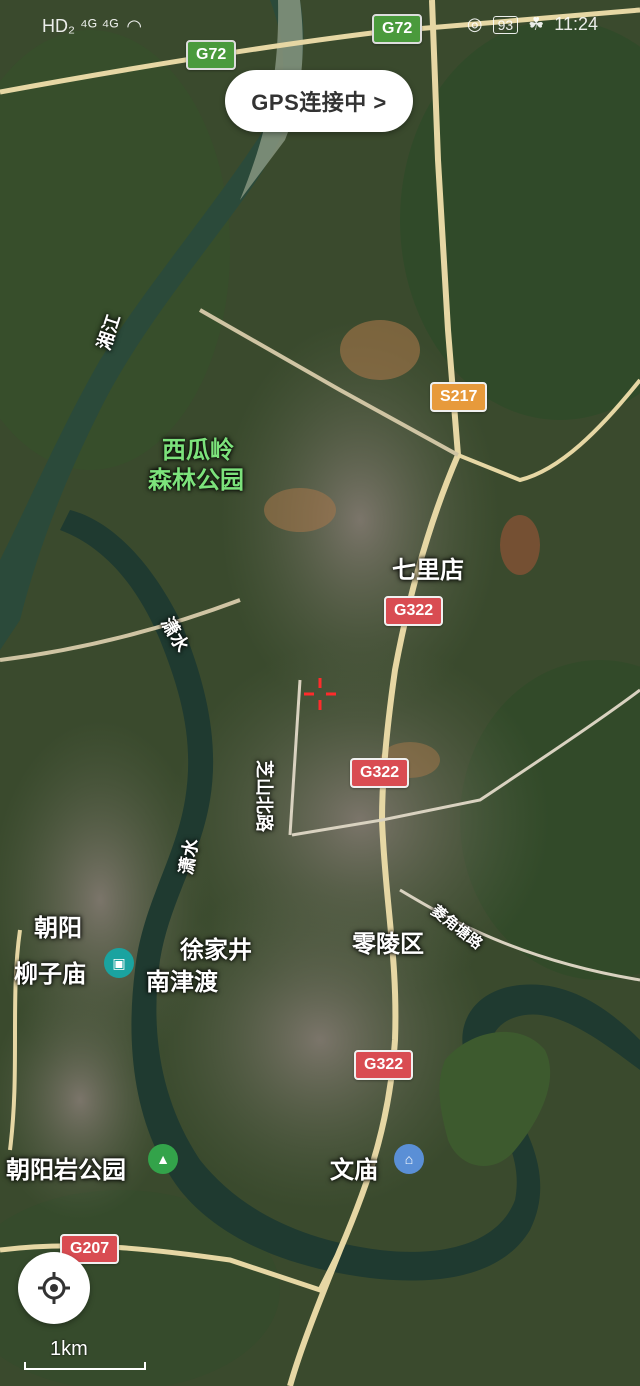  Describe the element at coordinates (320, 694) in the screenshot. I see `crosshair-icon` at that location.